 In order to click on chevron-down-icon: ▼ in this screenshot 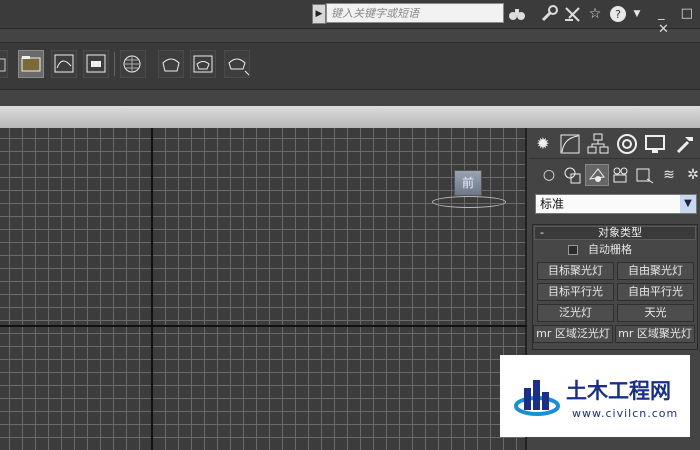, I will do `click(688, 204)`.